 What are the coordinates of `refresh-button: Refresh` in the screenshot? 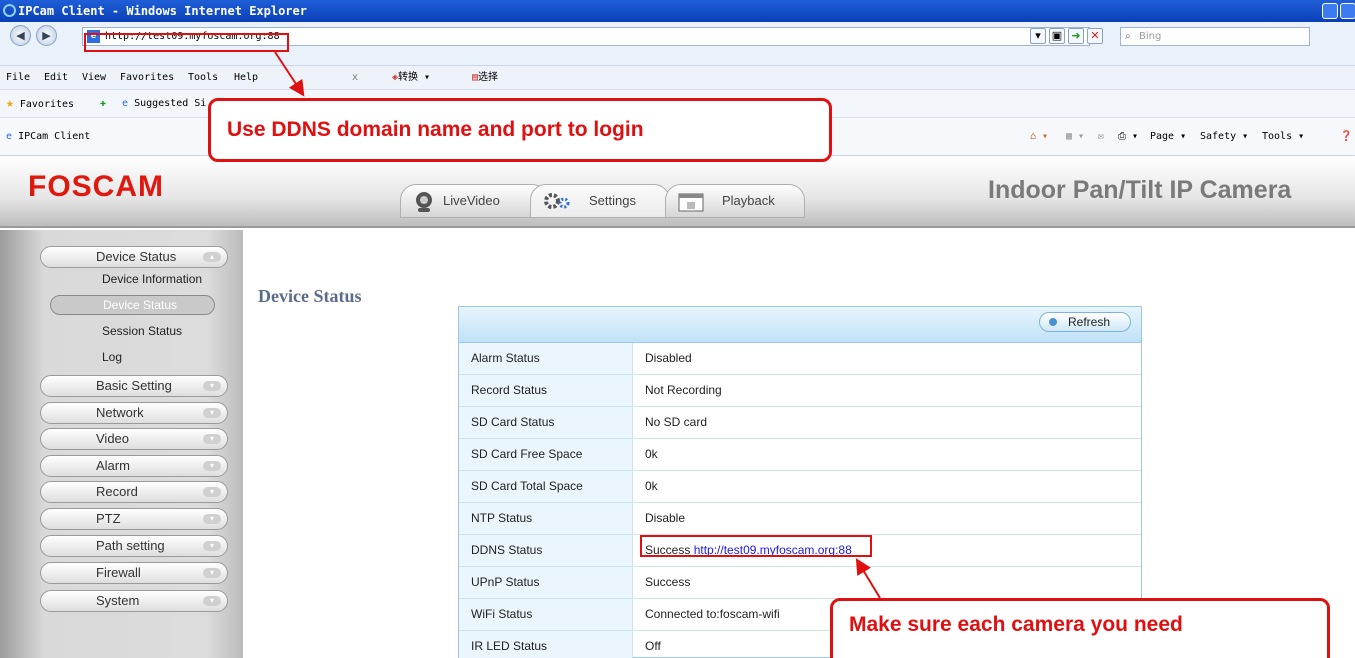 It's located at (1085, 322).